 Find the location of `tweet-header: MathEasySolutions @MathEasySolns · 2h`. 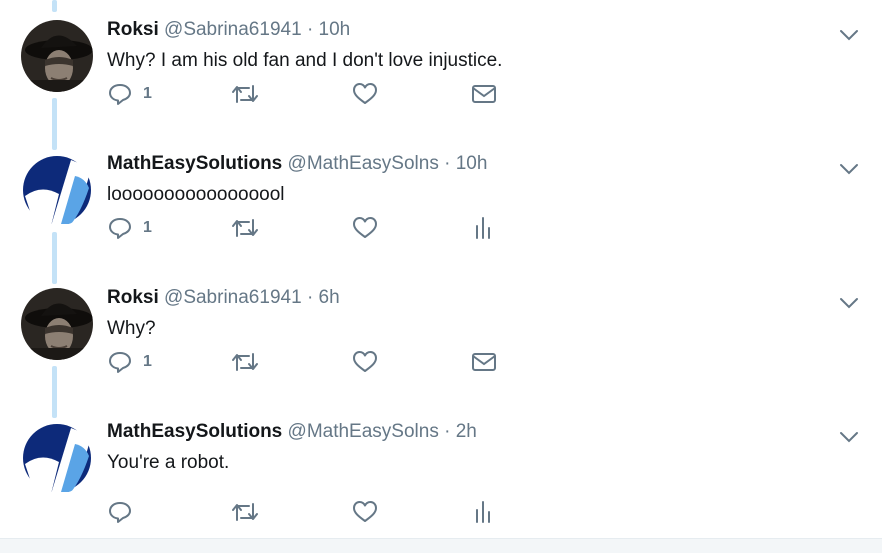

tweet-header: MathEasySolutions @MathEasySolns · 2h is located at coordinates (292, 432).